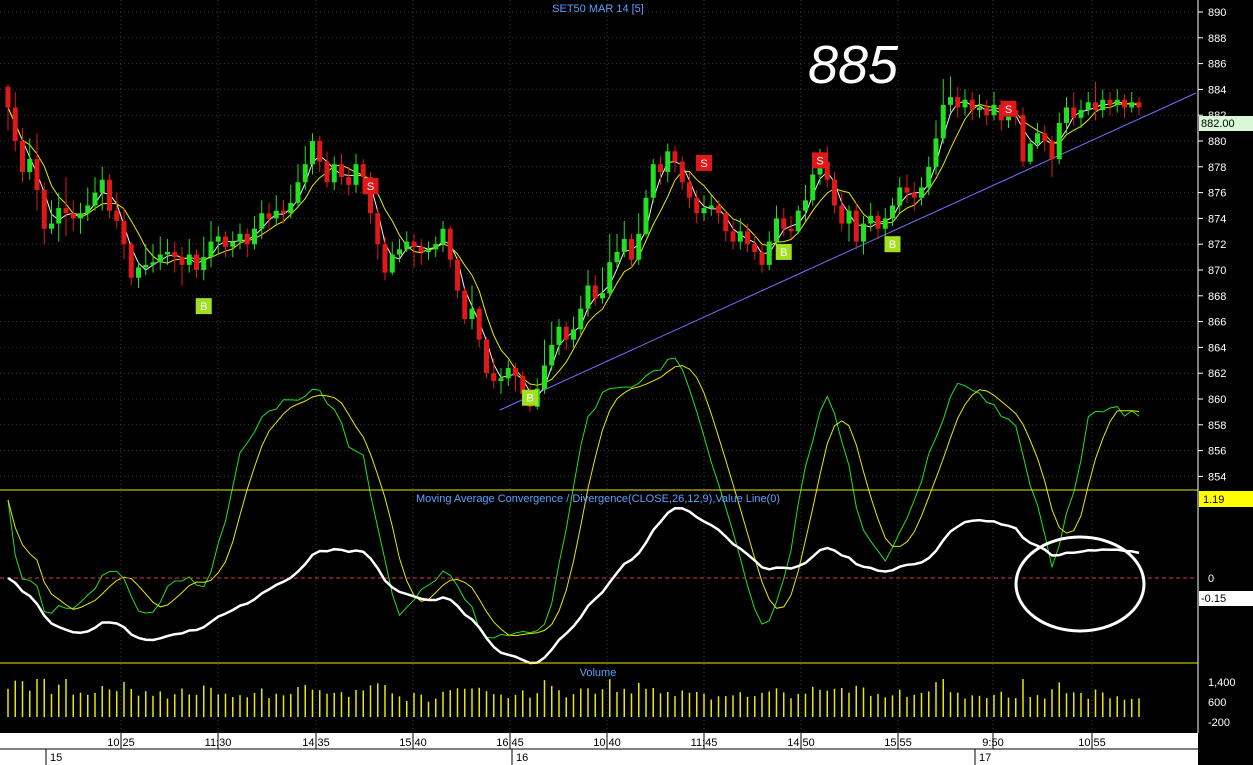 Image resolution: width=1253 pixels, height=765 pixels. I want to click on price-tick-label: 876, so click(1217, 194).